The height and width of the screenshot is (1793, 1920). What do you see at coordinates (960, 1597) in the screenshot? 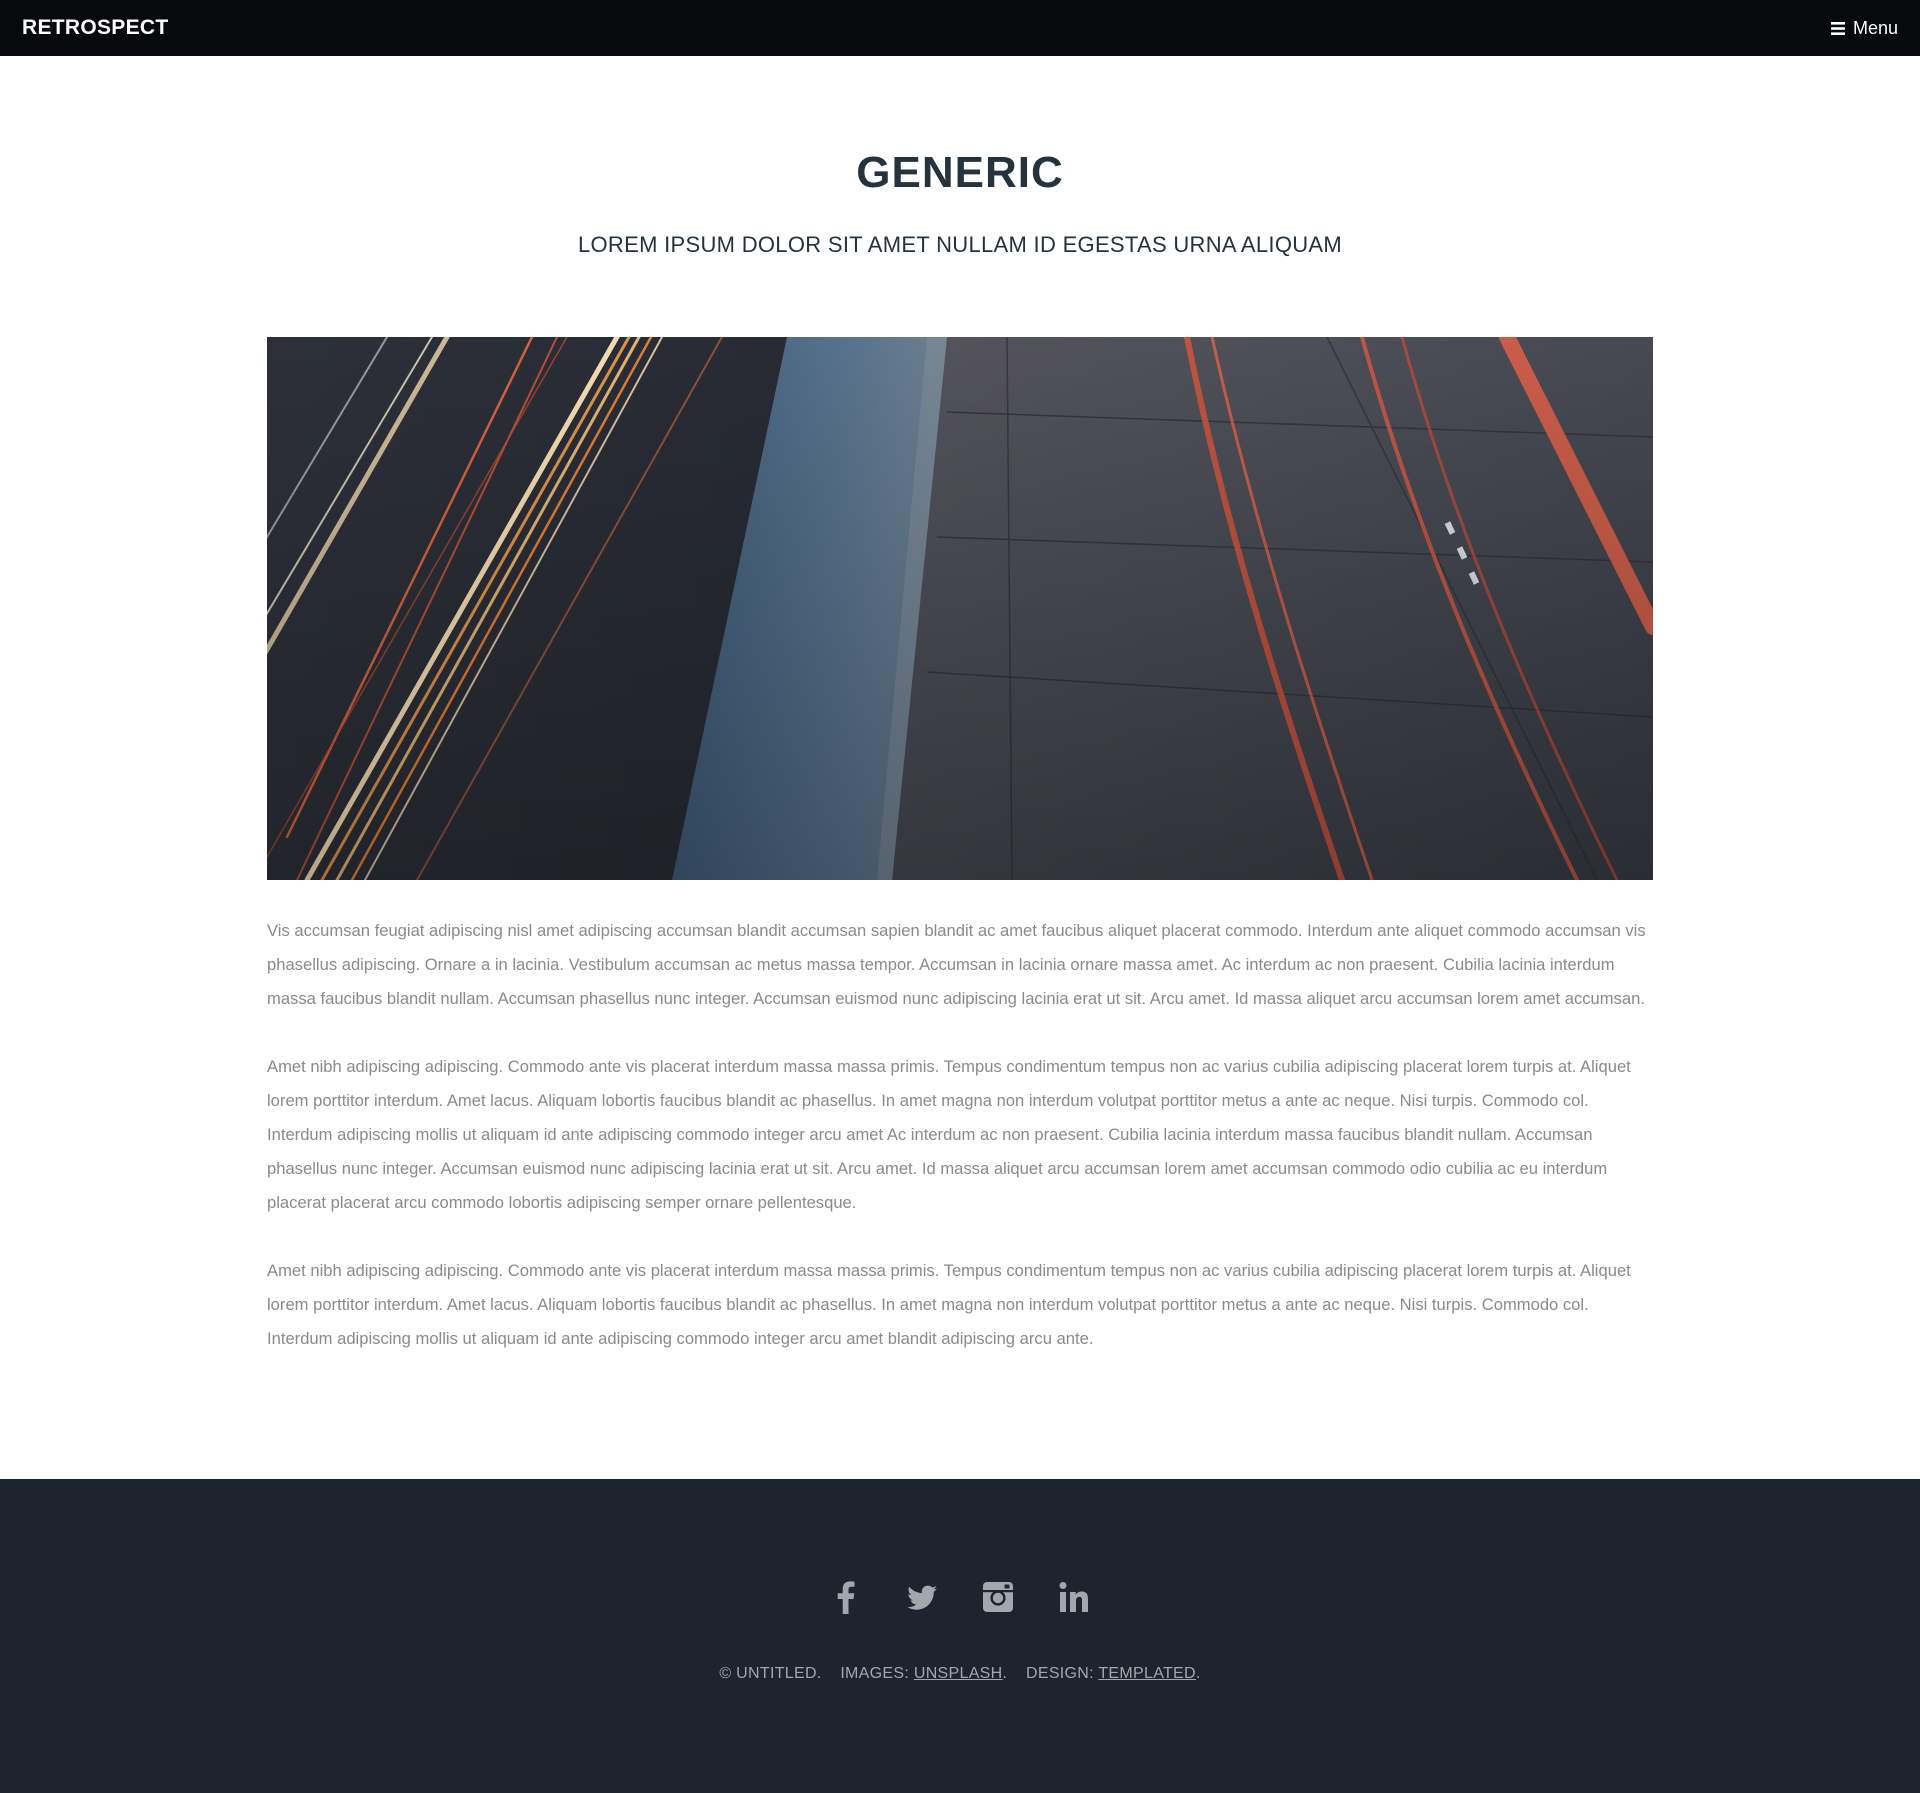
I see `social-links` at bounding box center [960, 1597].